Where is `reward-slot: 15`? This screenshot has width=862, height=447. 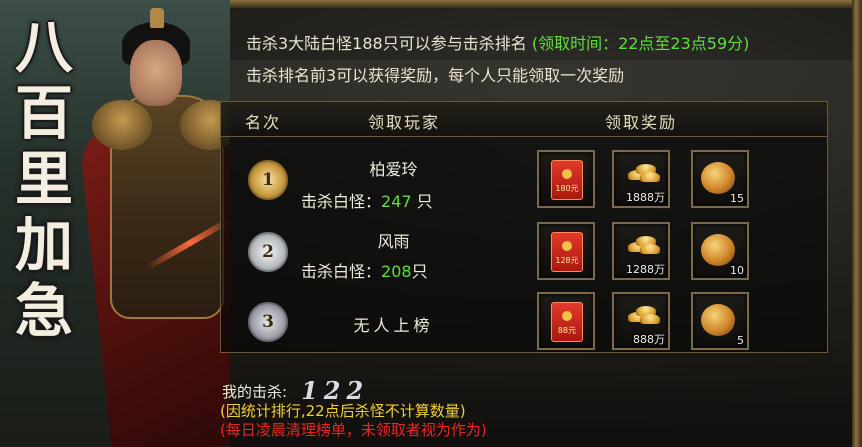
reward-slot: 15 is located at coordinates (720, 179).